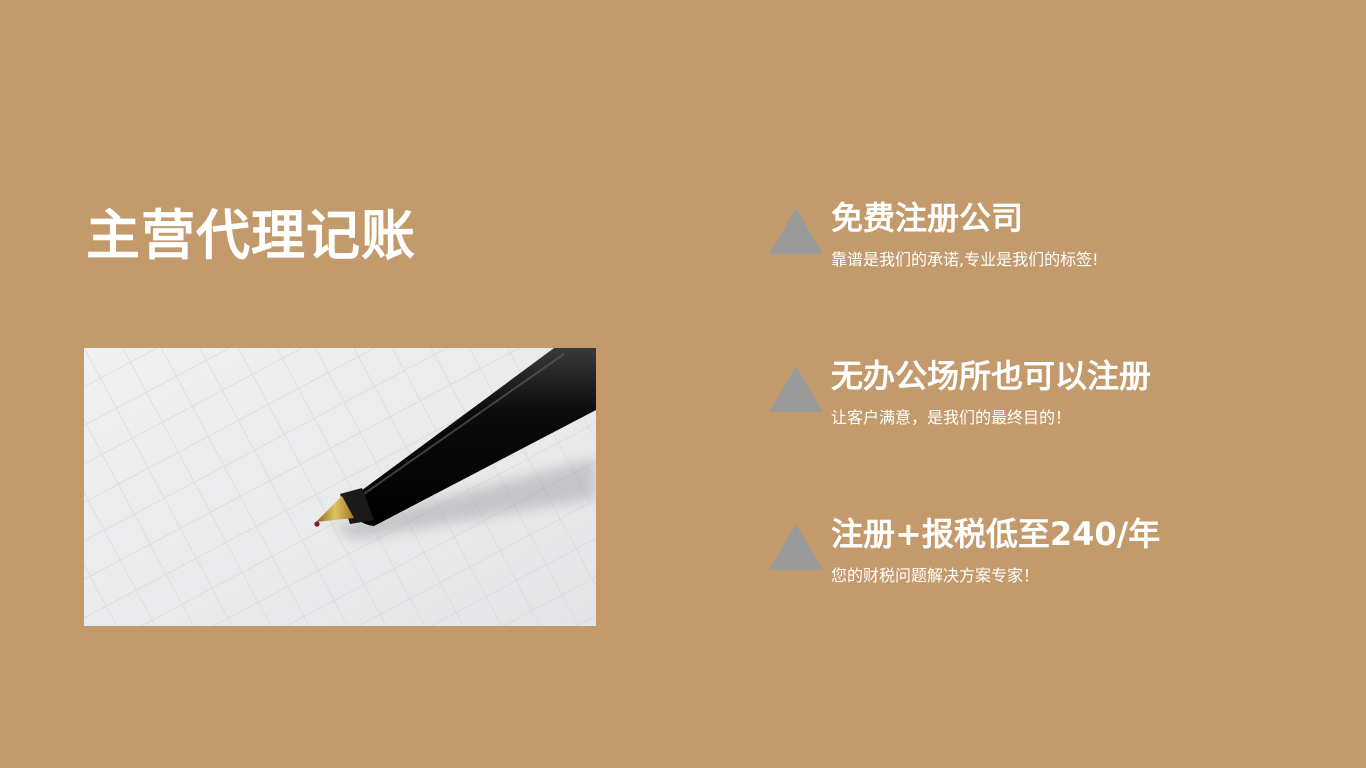  I want to click on feature-title: 免费注册公司, so click(927, 218).